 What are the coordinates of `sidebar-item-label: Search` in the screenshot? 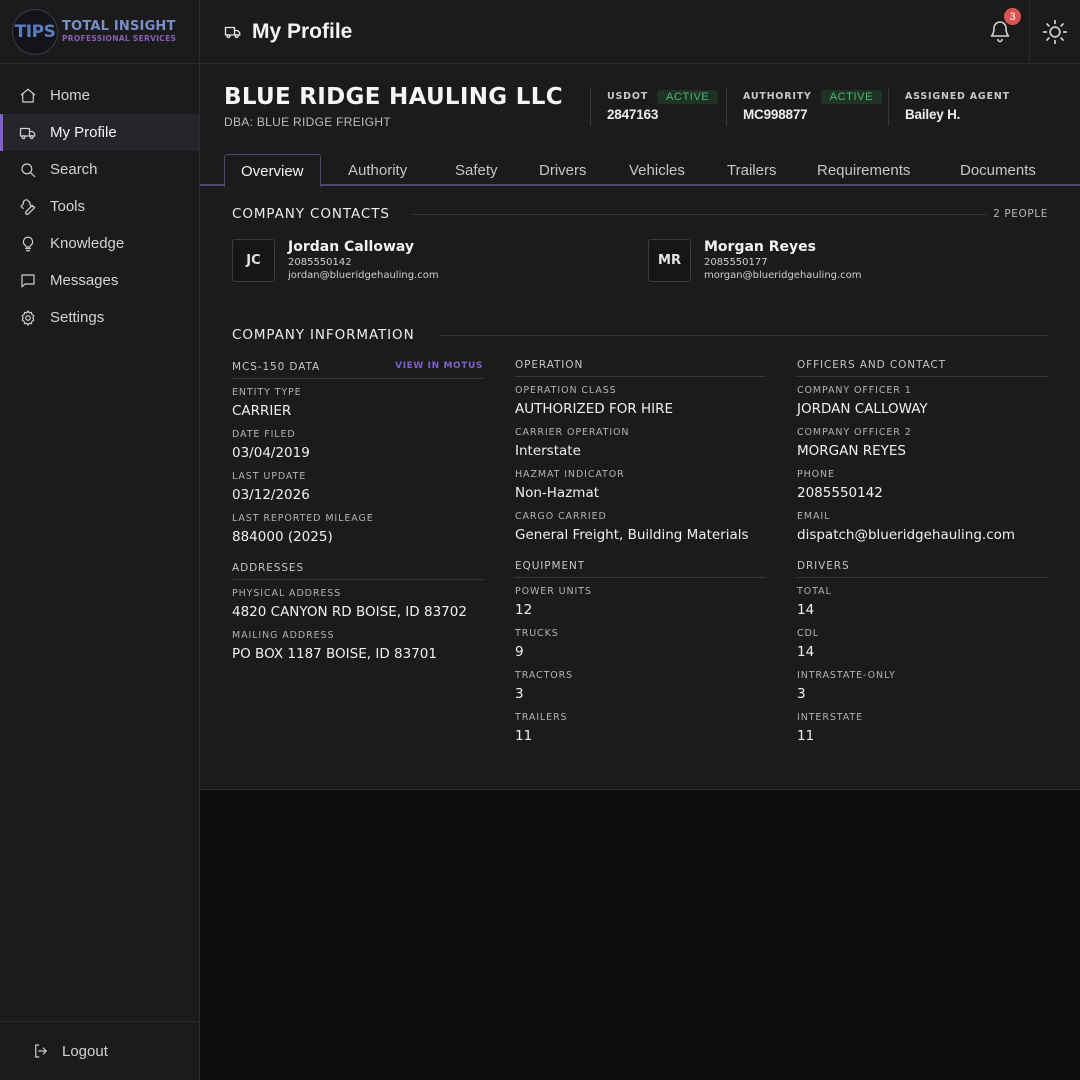 It's located at (74, 169).